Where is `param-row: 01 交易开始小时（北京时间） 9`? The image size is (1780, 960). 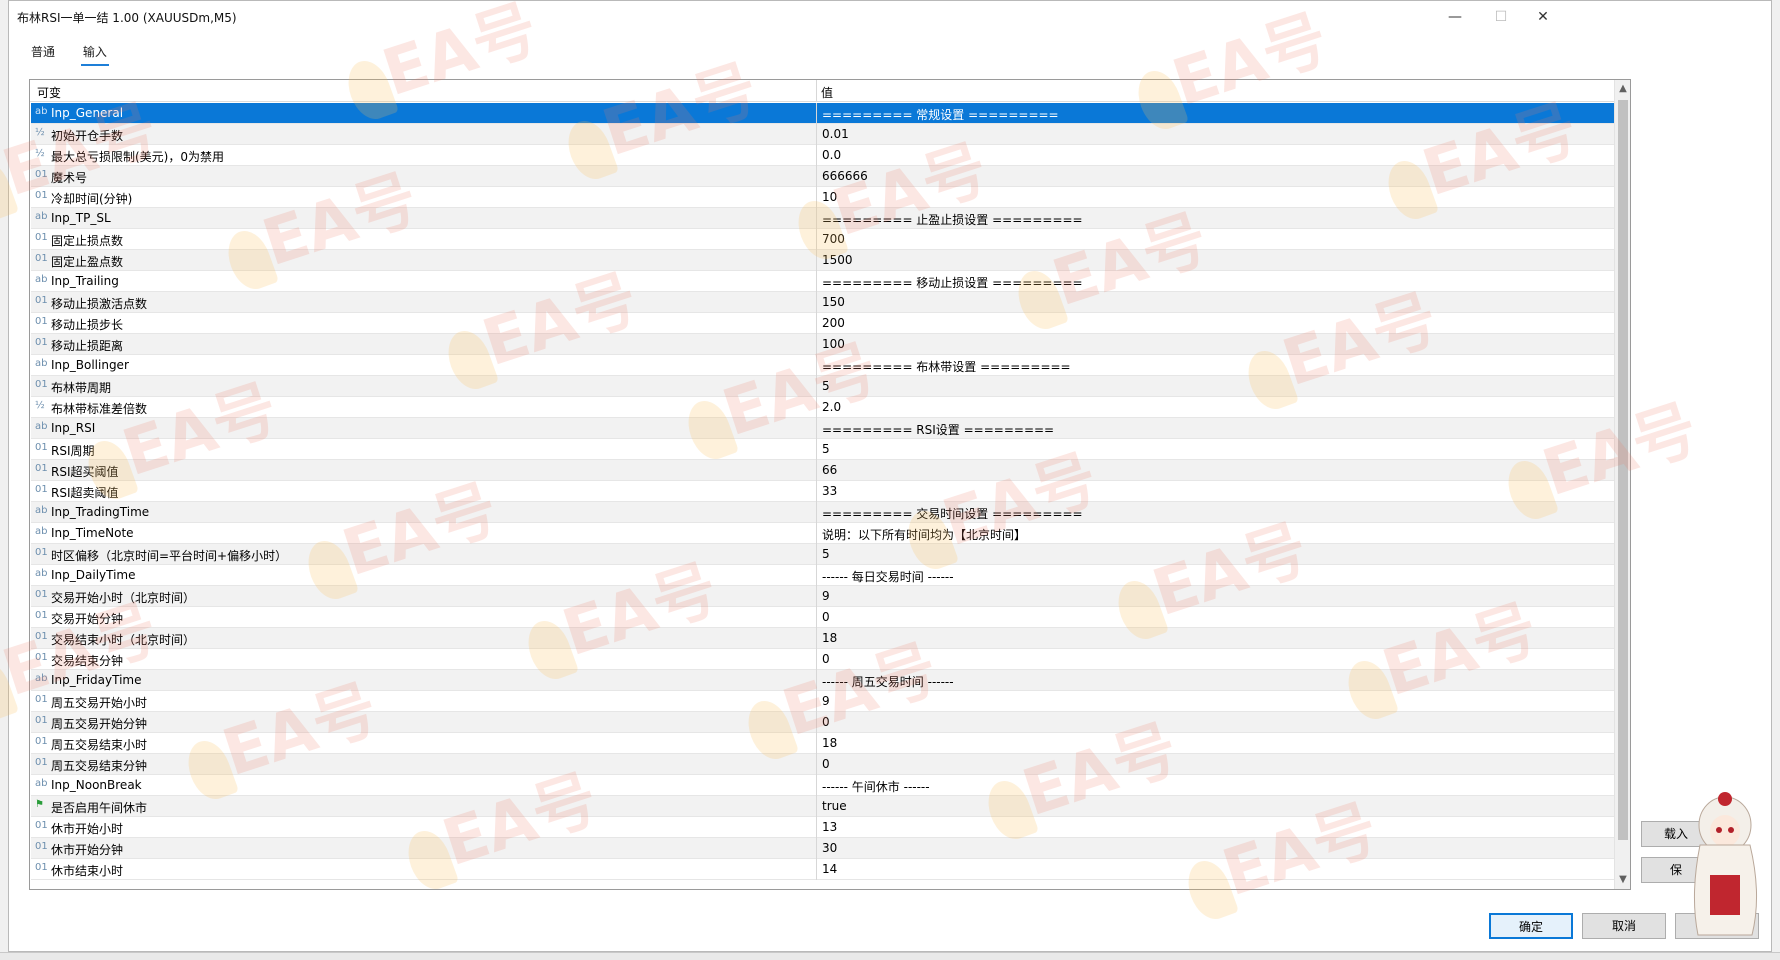 param-row: 01 交易开始小时（北京时间） 9 is located at coordinates (822, 596).